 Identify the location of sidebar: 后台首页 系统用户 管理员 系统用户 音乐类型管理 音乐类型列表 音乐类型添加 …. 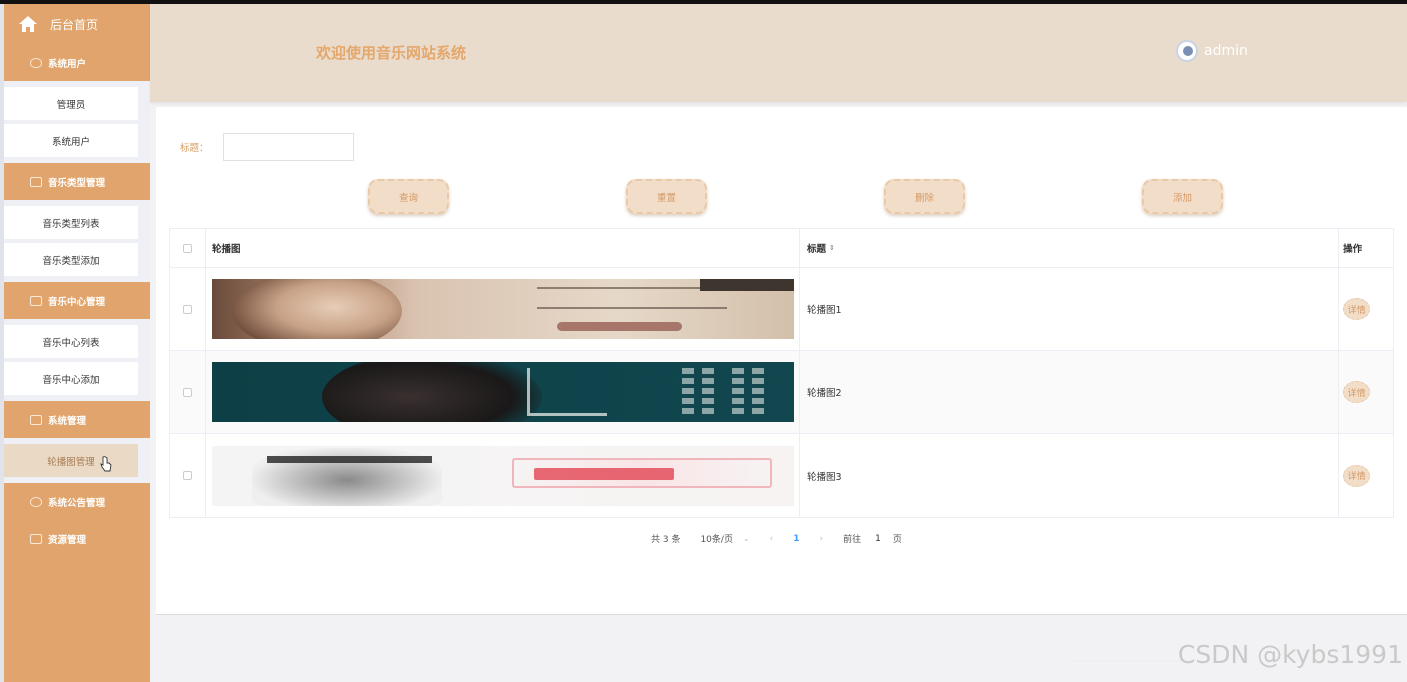
(77, 343).